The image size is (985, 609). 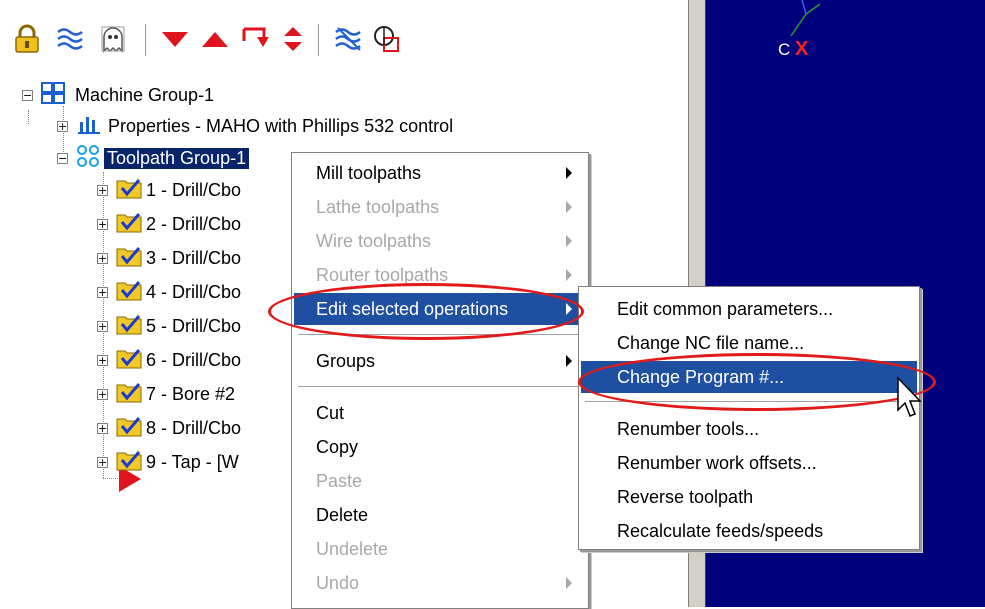 What do you see at coordinates (387, 39) in the screenshot?
I see `verify-icon` at bounding box center [387, 39].